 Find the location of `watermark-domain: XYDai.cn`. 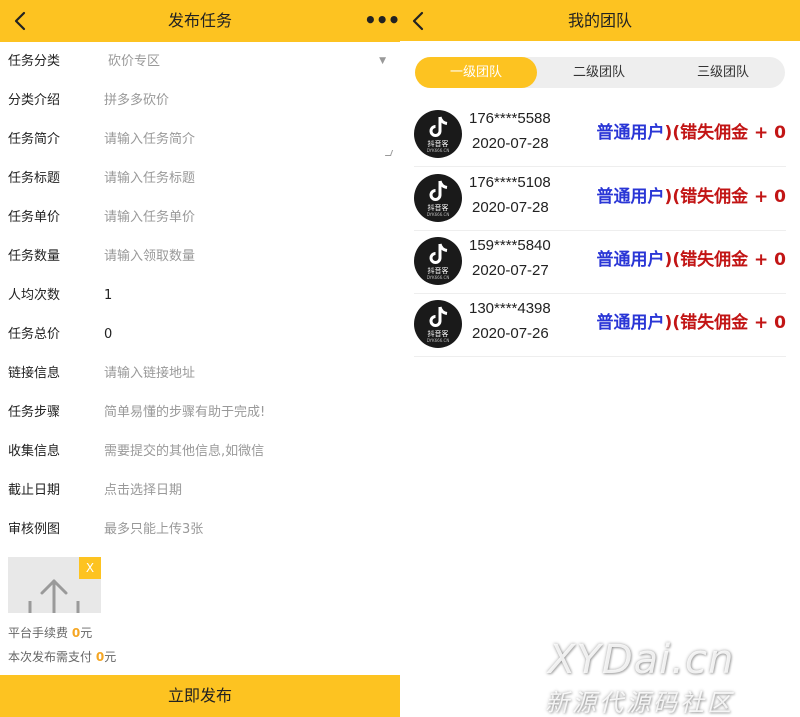

watermark-domain: XYDai.cn is located at coordinates (641, 660).